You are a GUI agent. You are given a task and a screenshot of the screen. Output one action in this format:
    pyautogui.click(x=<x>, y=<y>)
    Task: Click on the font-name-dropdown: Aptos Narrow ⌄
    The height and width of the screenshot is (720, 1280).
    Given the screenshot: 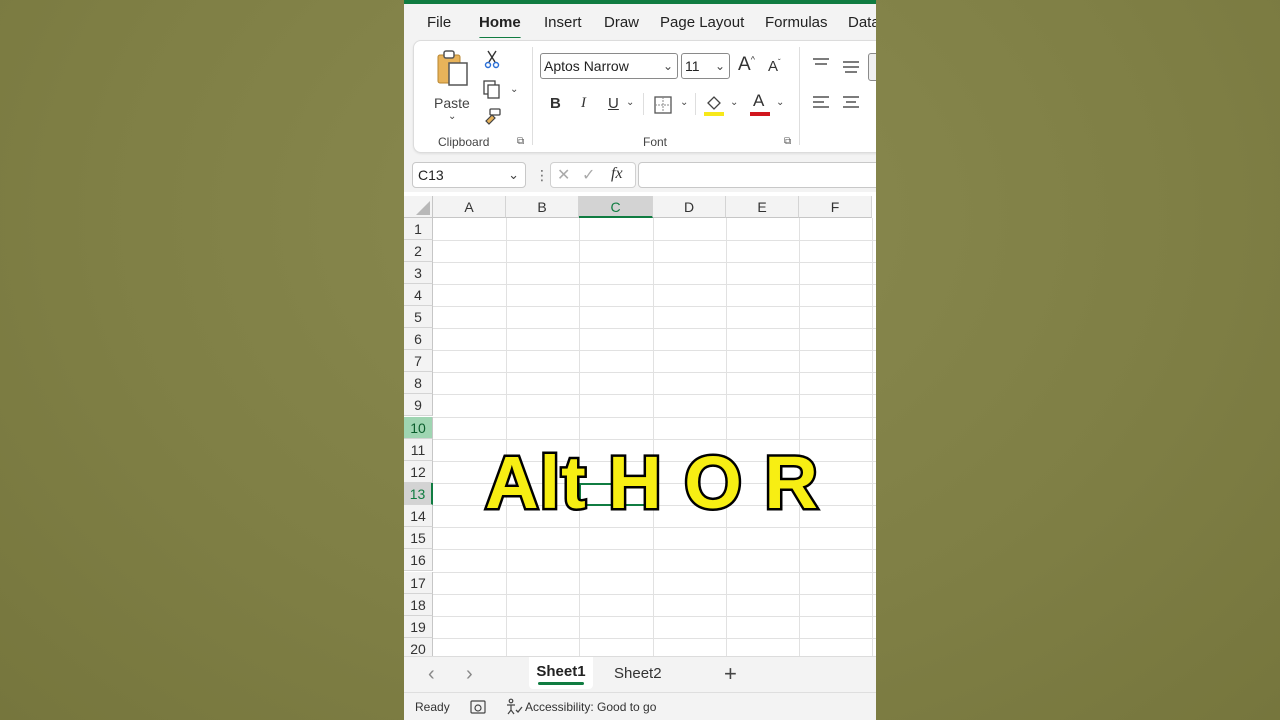 What is the action you would take?
    pyautogui.click(x=609, y=66)
    